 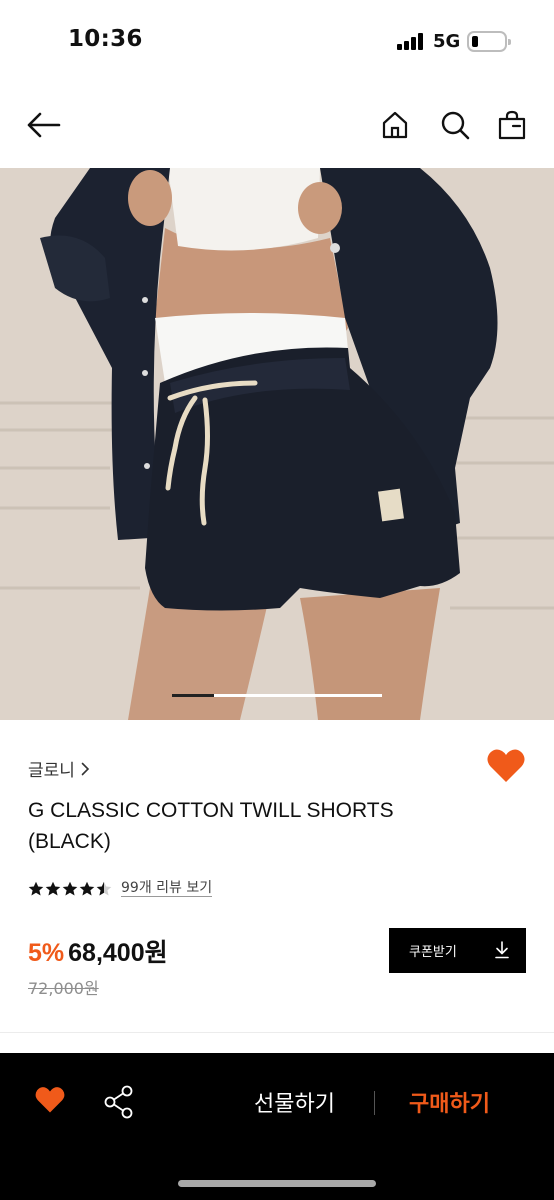 I want to click on back-arrow-icon, so click(x=44, y=125).